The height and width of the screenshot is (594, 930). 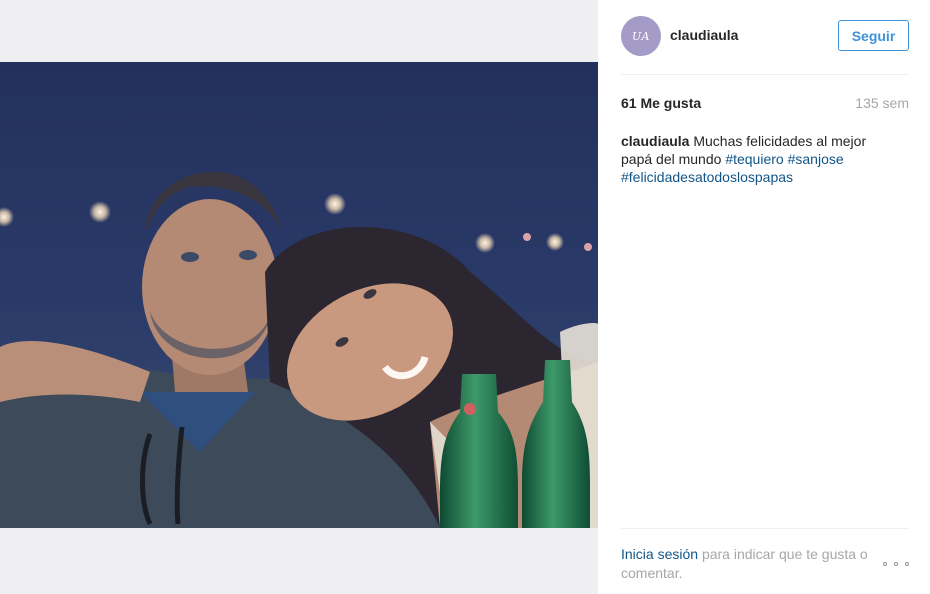 What do you see at coordinates (659, 554) in the screenshot?
I see `login-link: Inicia sesión` at bounding box center [659, 554].